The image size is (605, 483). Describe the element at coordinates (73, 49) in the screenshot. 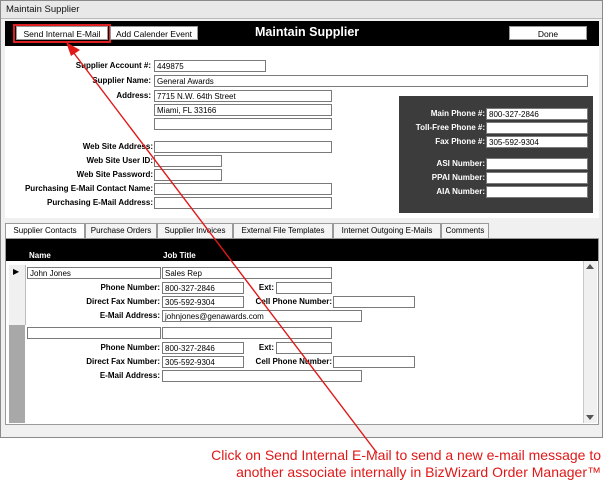

I see `annotation-arrow-head` at that location.